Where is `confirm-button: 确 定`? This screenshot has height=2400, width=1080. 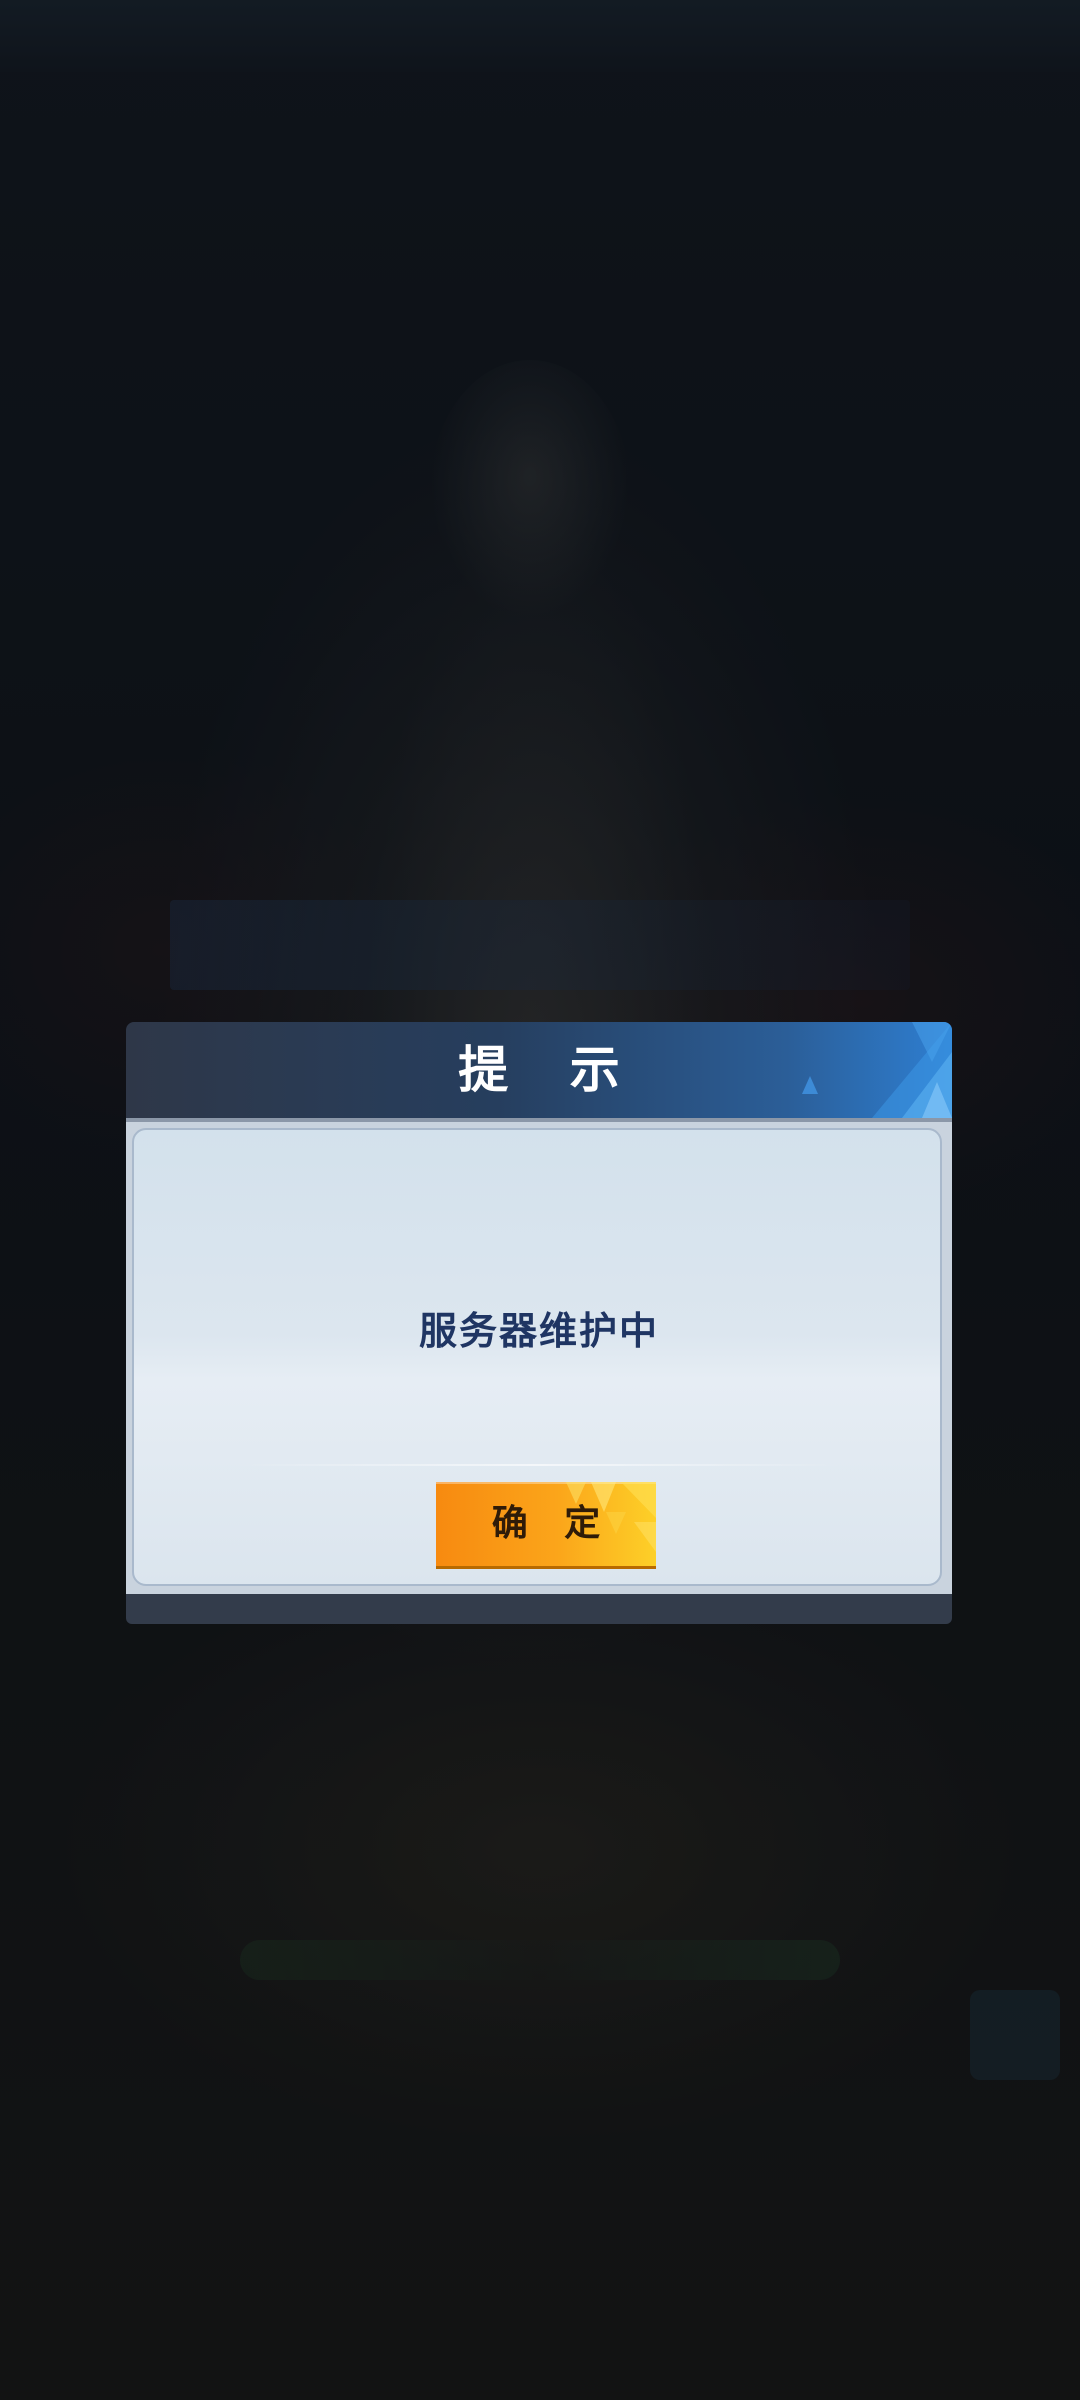
confirm-button: 确 定 is located at coordinates (546, 1524).